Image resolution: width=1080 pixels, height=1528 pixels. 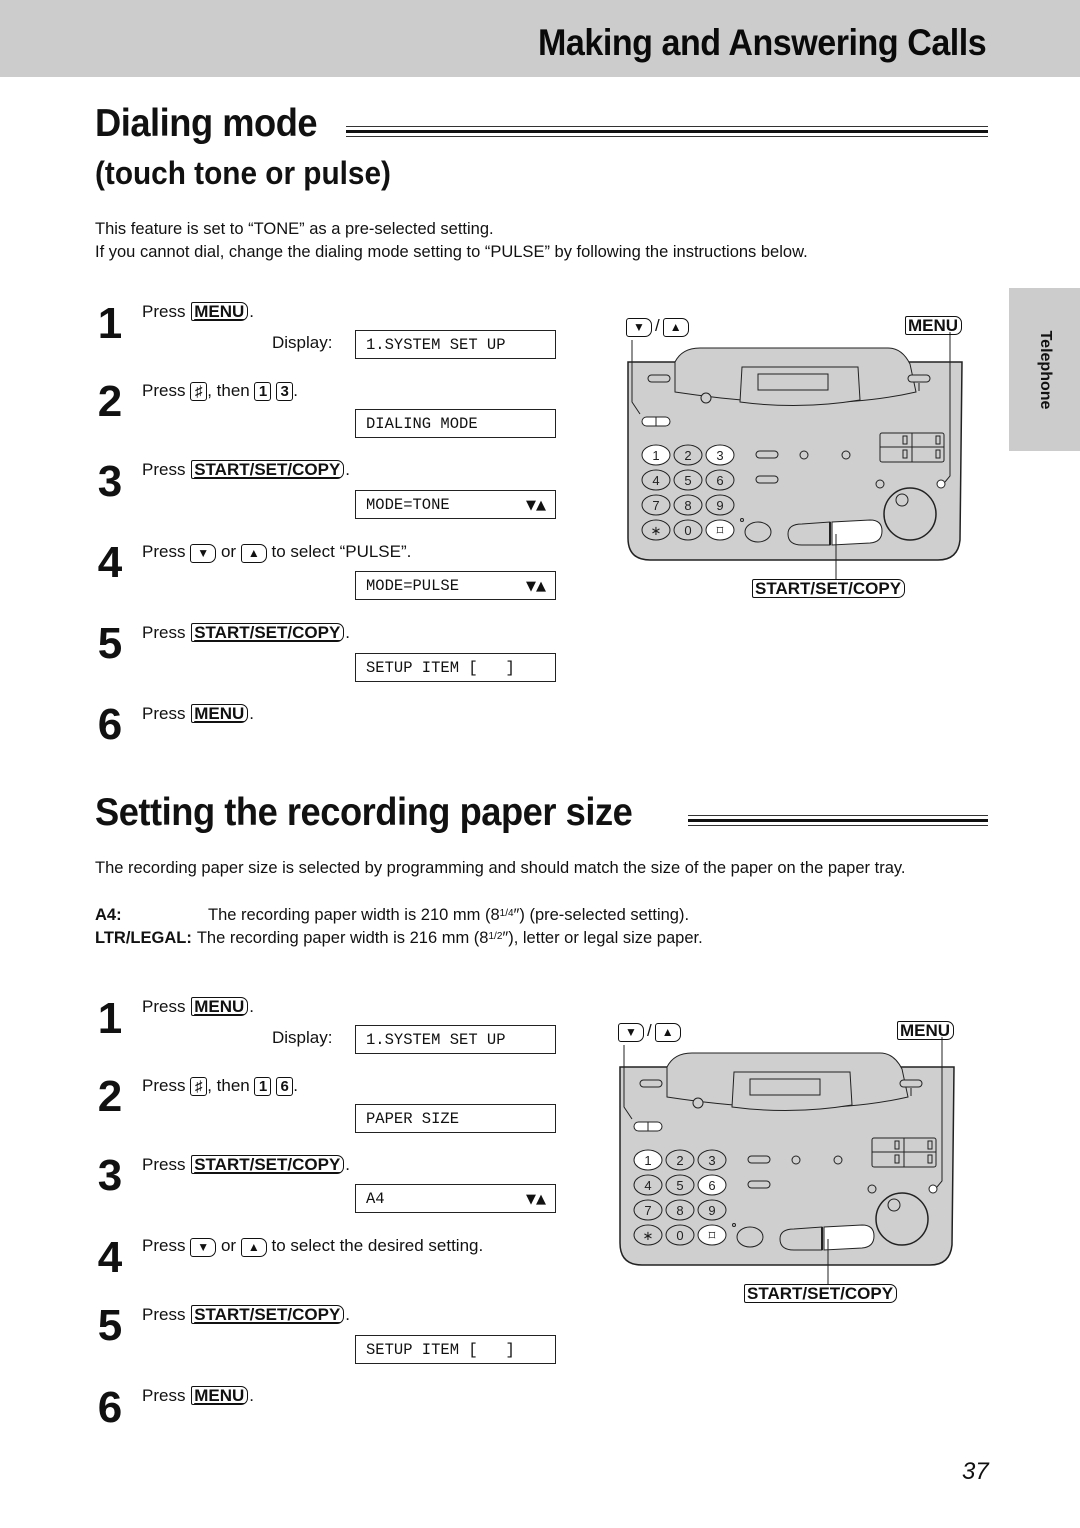 I want to click on select-label: to select the desired setting., so click(x=377, y=1245).